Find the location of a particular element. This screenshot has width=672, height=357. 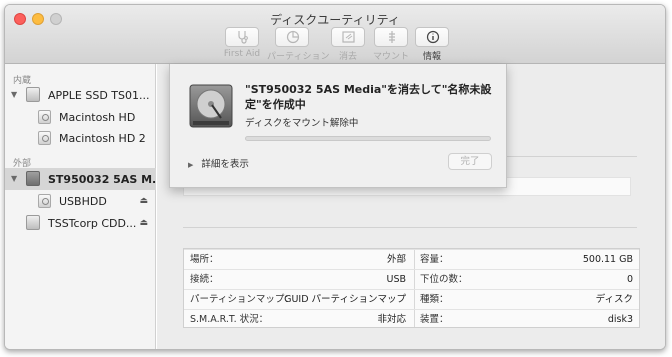

sidebar-item-tsstcorp: TSSTcorp CDD... ⏏ is located at coordinates (80, 223).